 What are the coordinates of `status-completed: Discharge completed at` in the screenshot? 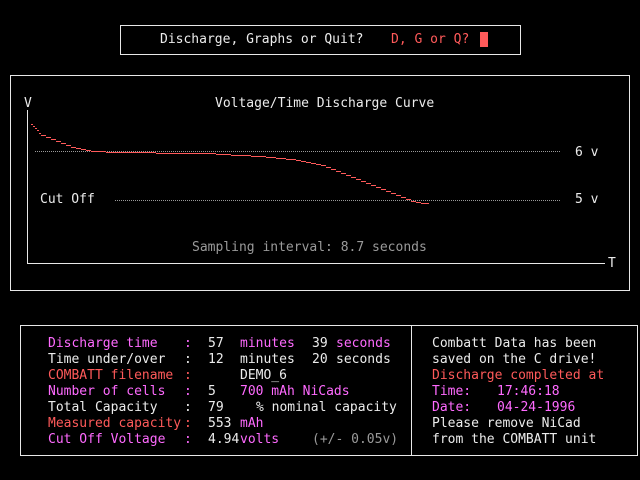 It's located at (518, 375).